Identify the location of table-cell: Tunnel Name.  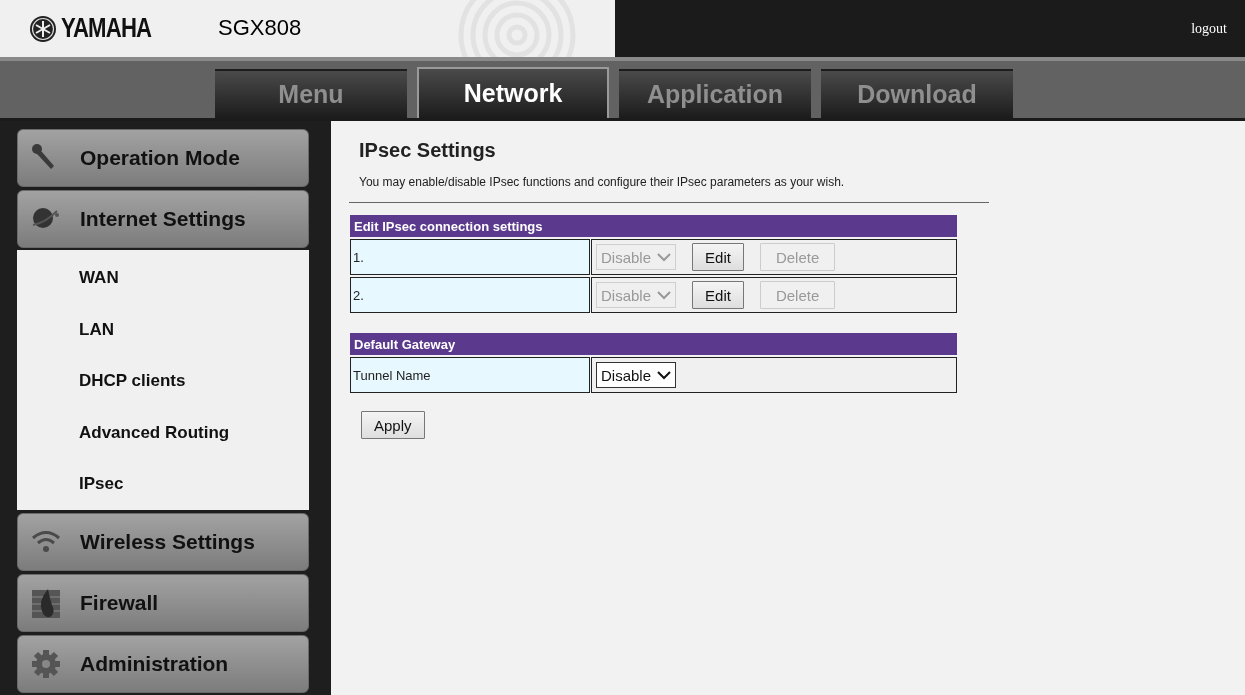
(470, 375).